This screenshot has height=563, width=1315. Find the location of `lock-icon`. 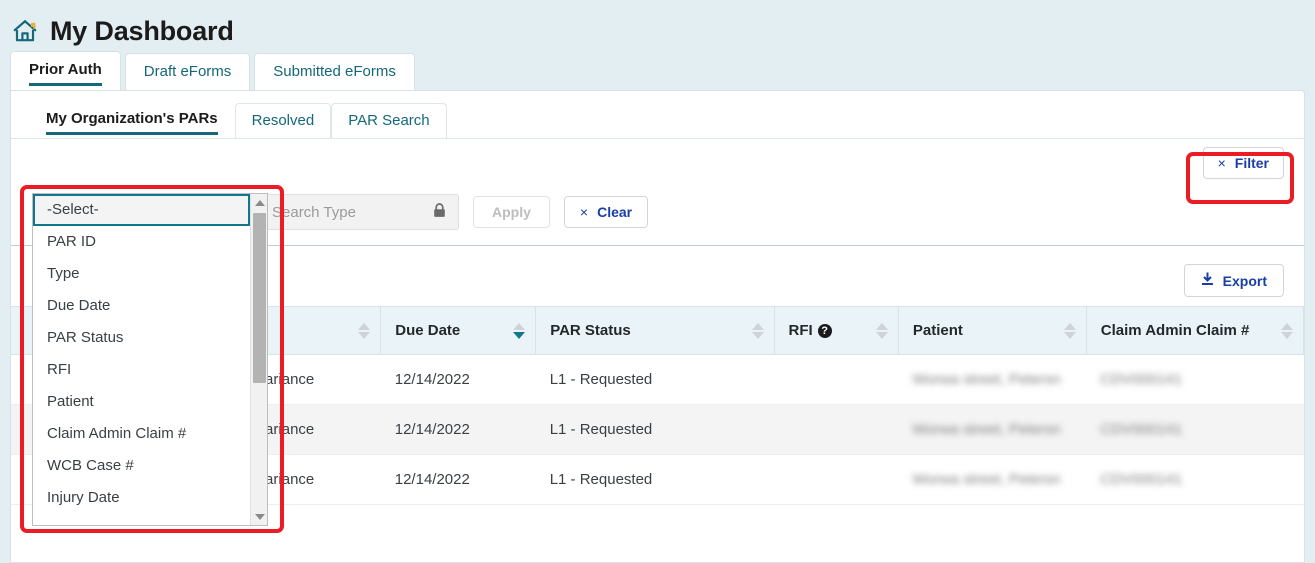

lock-icon is located at coordinates (439, 212).